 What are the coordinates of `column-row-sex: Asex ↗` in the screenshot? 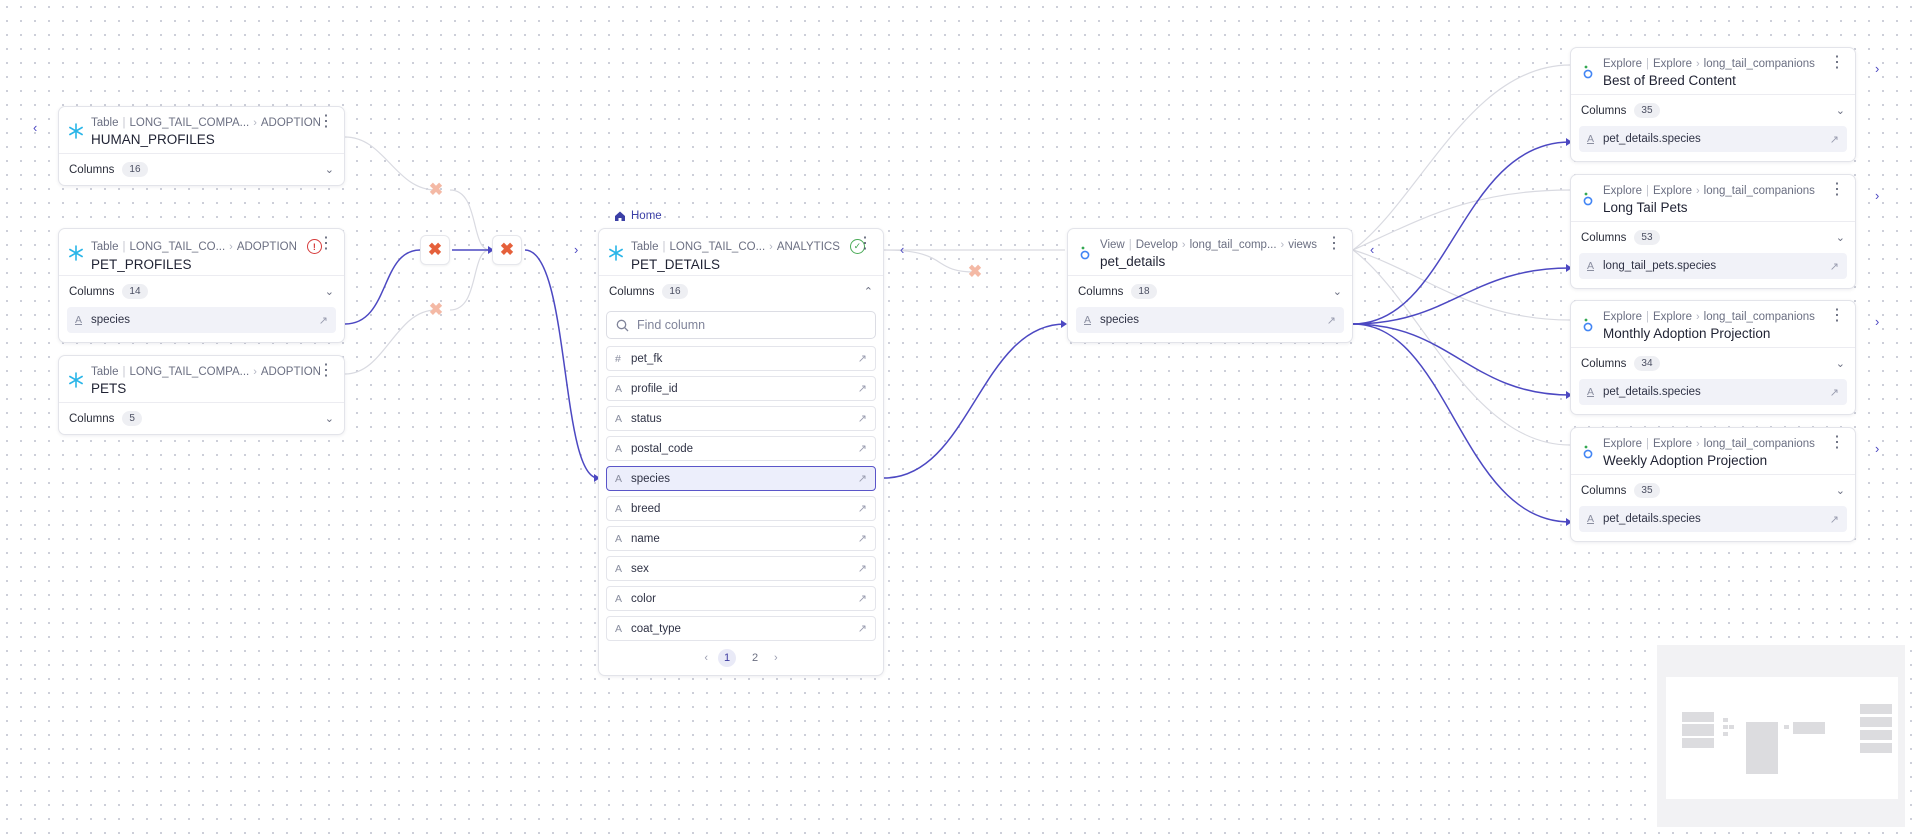 It's located at (741, 568).